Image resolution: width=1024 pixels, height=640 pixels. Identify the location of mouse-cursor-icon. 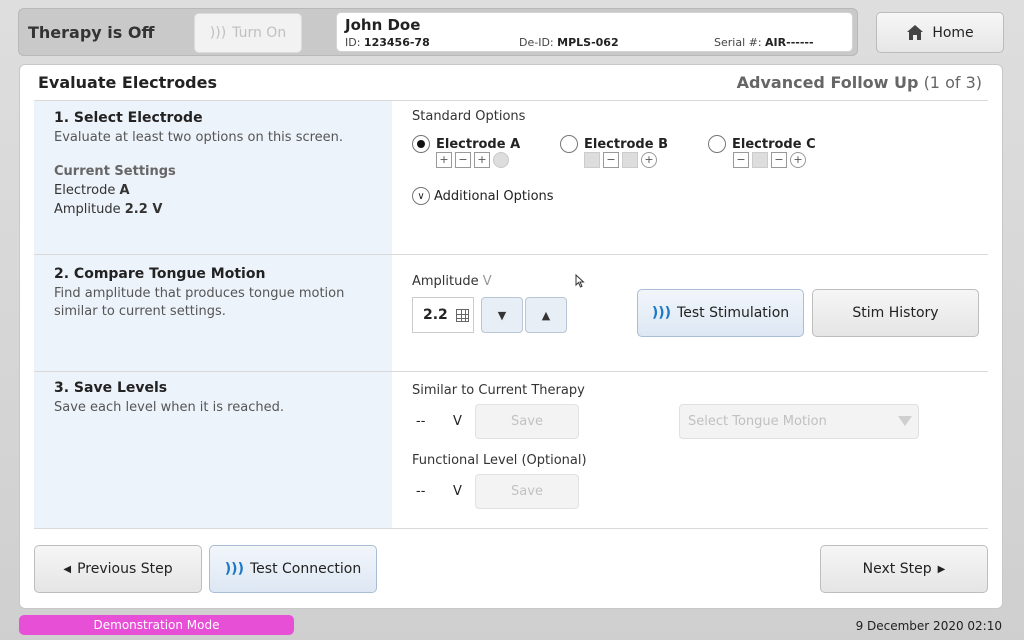
(580, 281).